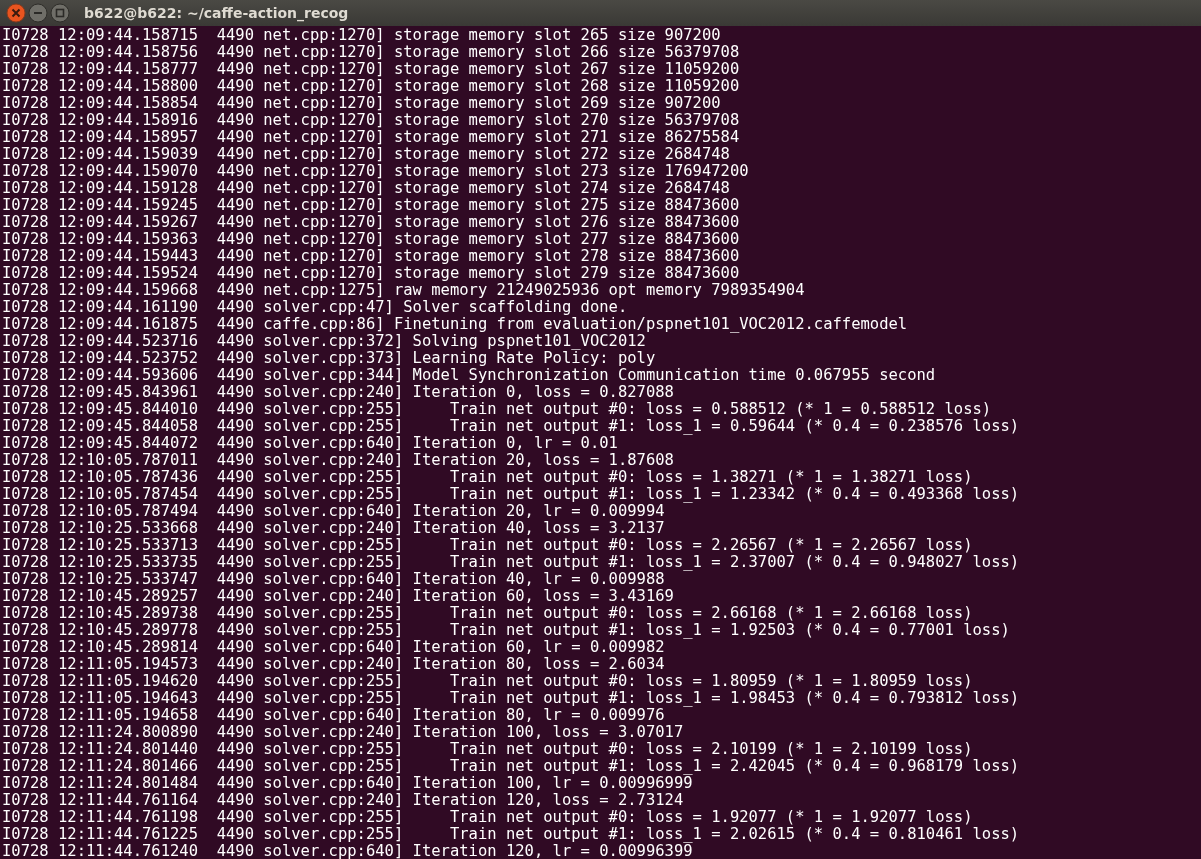 The image size is (1201, 859). I want to click on log-line: I0728 12:10:05.787436 4490 solver.cpp:255] Train net output #0: loss = 1.38271 (* 1 = 1.38271 loss), so click(487, 477).